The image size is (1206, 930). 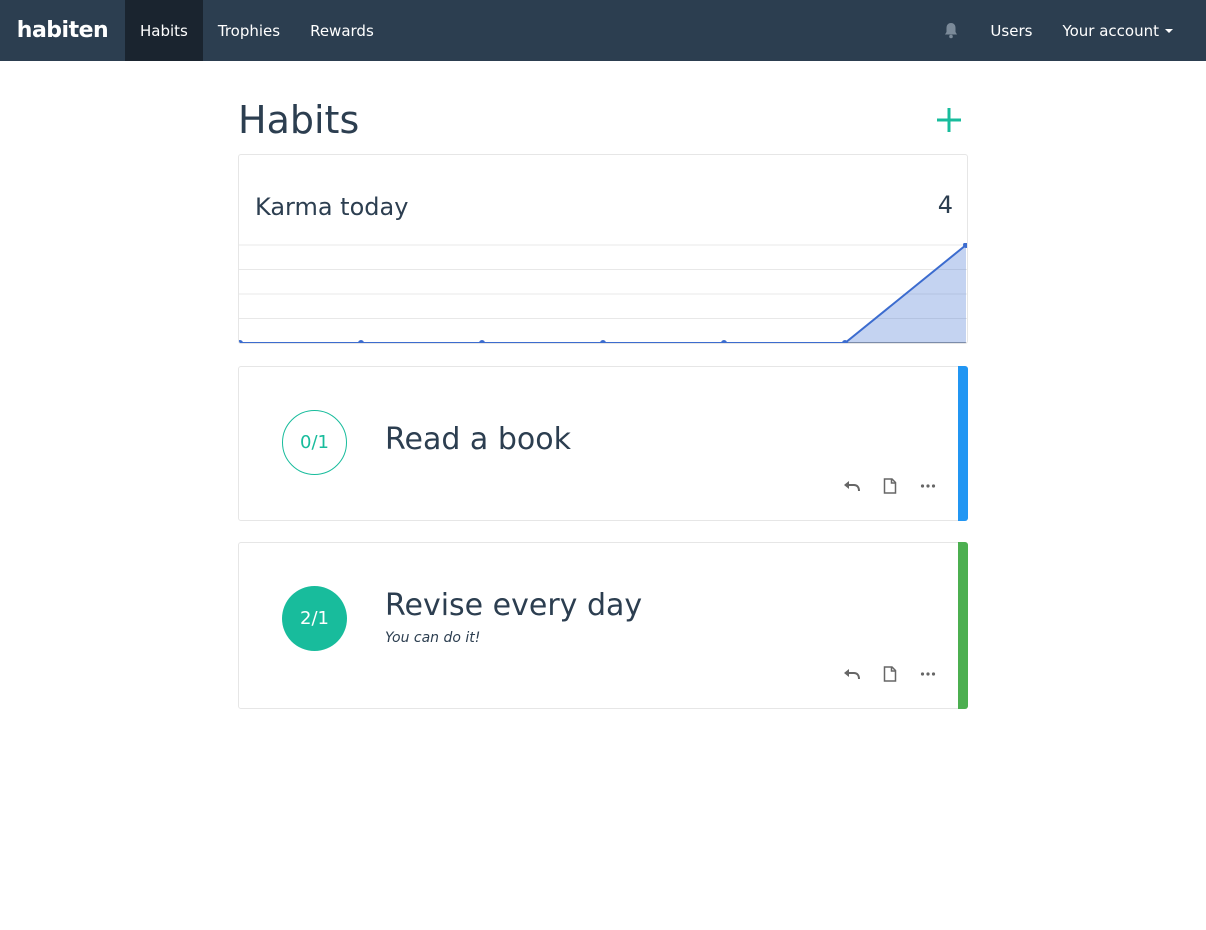 I want to click on habit-title: Revise every day, so click(x=513, y=605).